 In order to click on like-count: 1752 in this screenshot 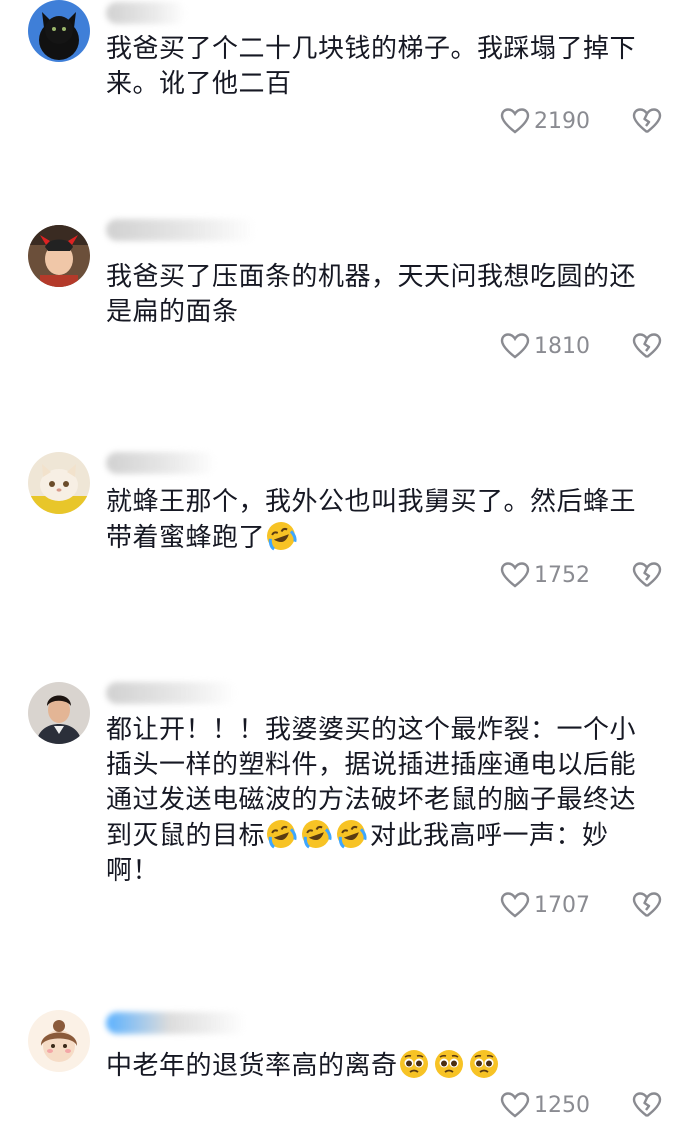, I will do `click(562, 575)`.